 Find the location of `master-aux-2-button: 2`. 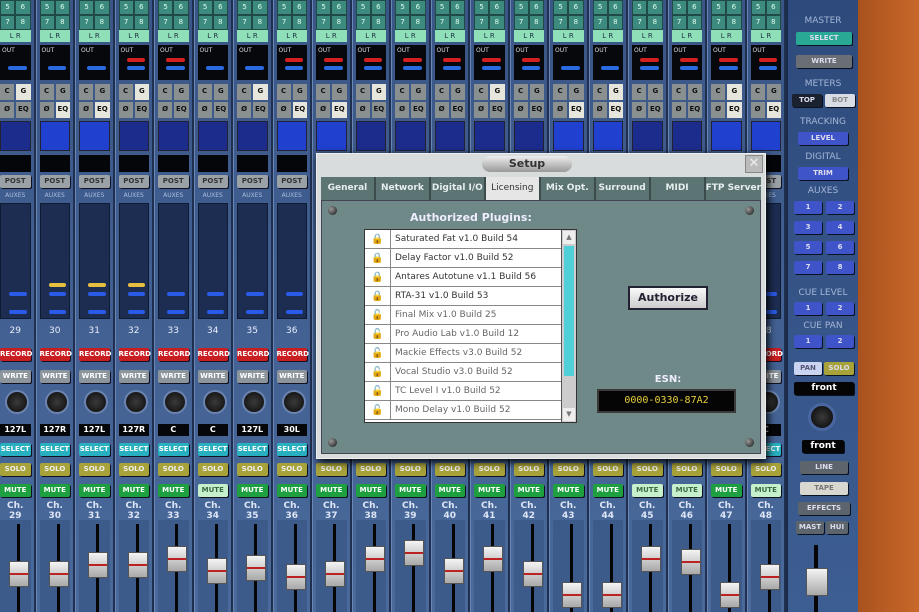

master-aux-2-button: 2 is located at coordinates (840, 207).